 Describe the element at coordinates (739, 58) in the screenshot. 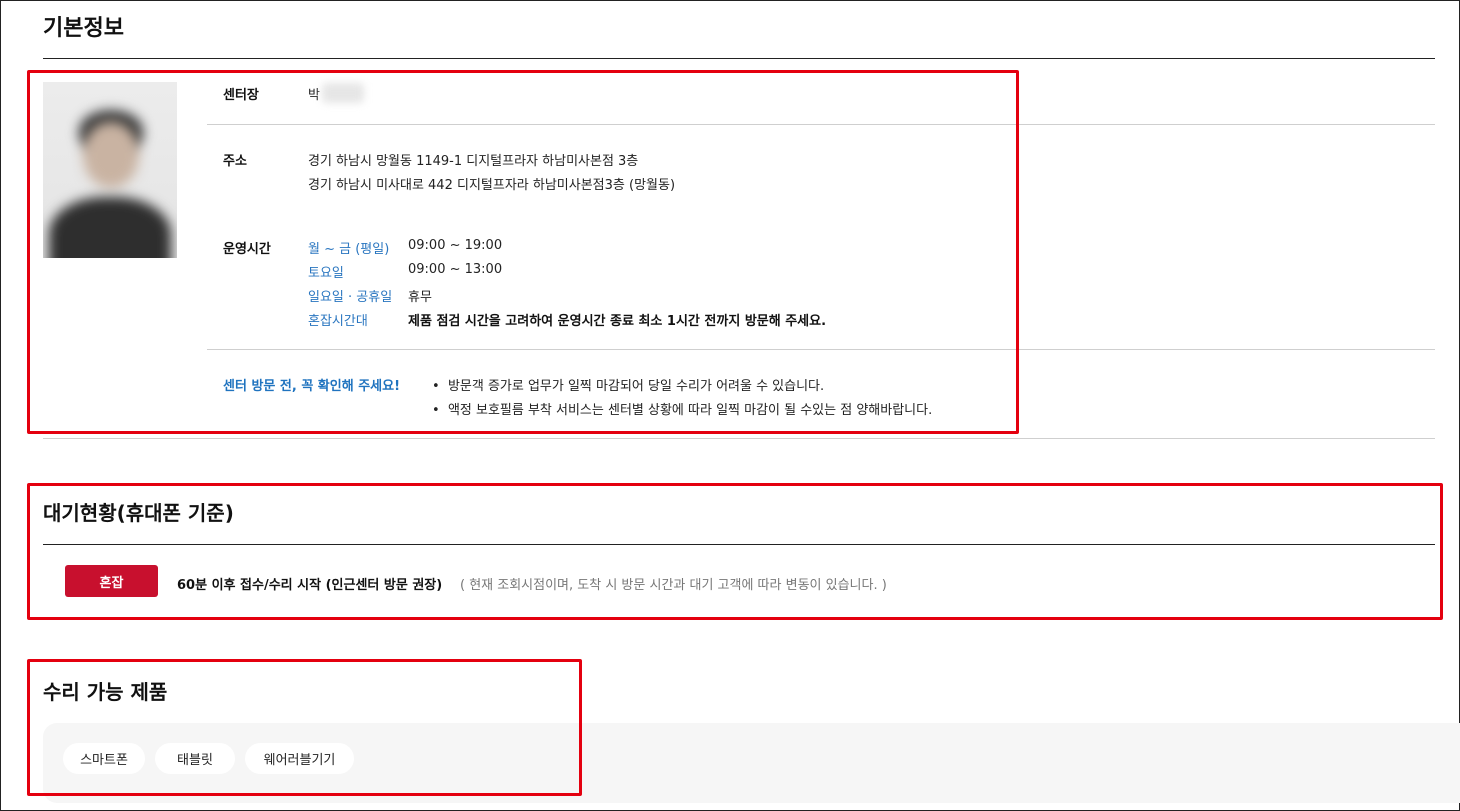

I see `basic-info-divider` at that location.